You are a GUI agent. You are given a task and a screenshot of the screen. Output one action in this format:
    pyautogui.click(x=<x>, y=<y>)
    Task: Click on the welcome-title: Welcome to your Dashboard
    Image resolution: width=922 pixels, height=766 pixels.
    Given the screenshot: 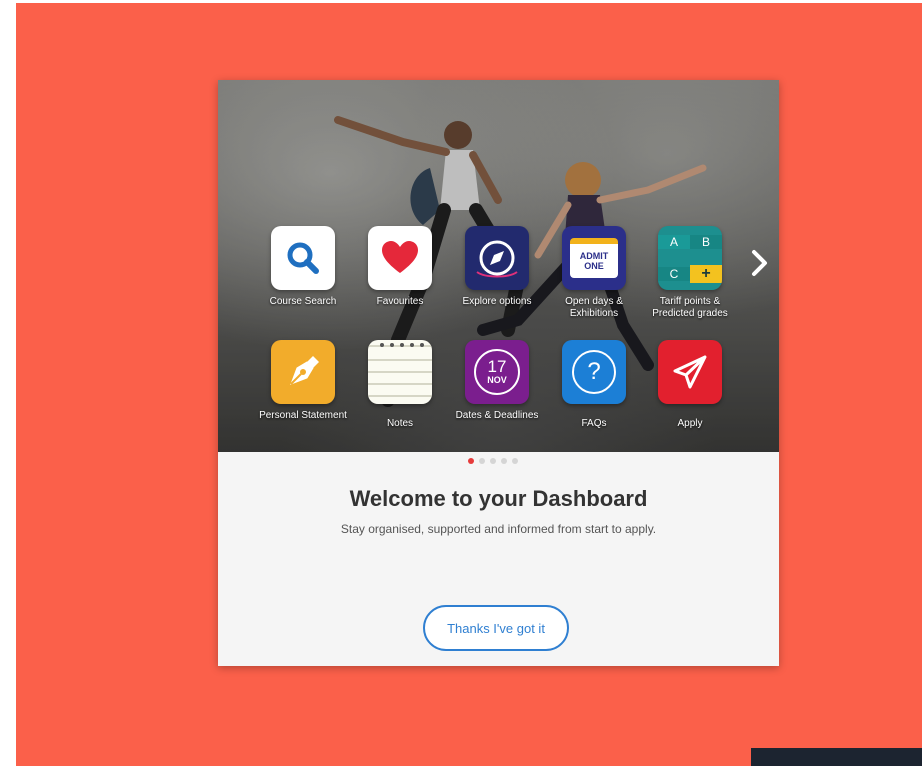 What is the action you would take?
    pyautogui.click(x=498, y=498)
    